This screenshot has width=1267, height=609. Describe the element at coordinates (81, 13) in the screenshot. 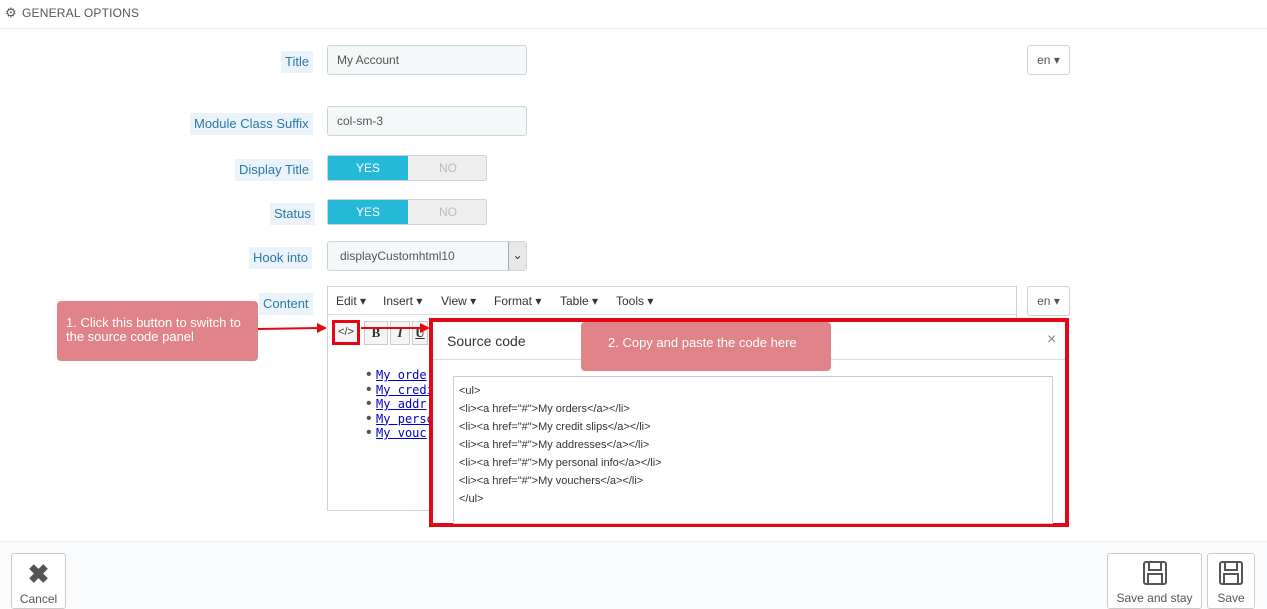

I see `panel-title: GENERAL OPTIONS` at that location.